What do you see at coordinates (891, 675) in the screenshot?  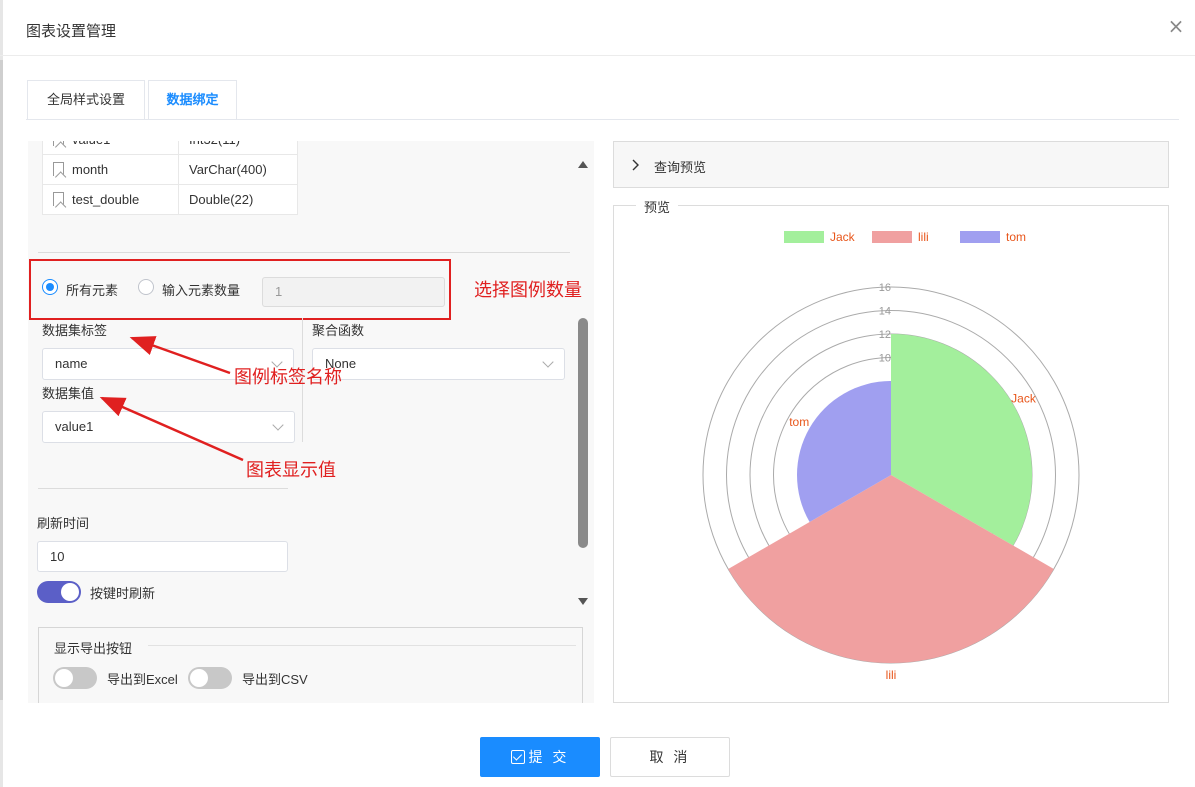 I see `slice-label: lili` at bounding box center [891, 675].